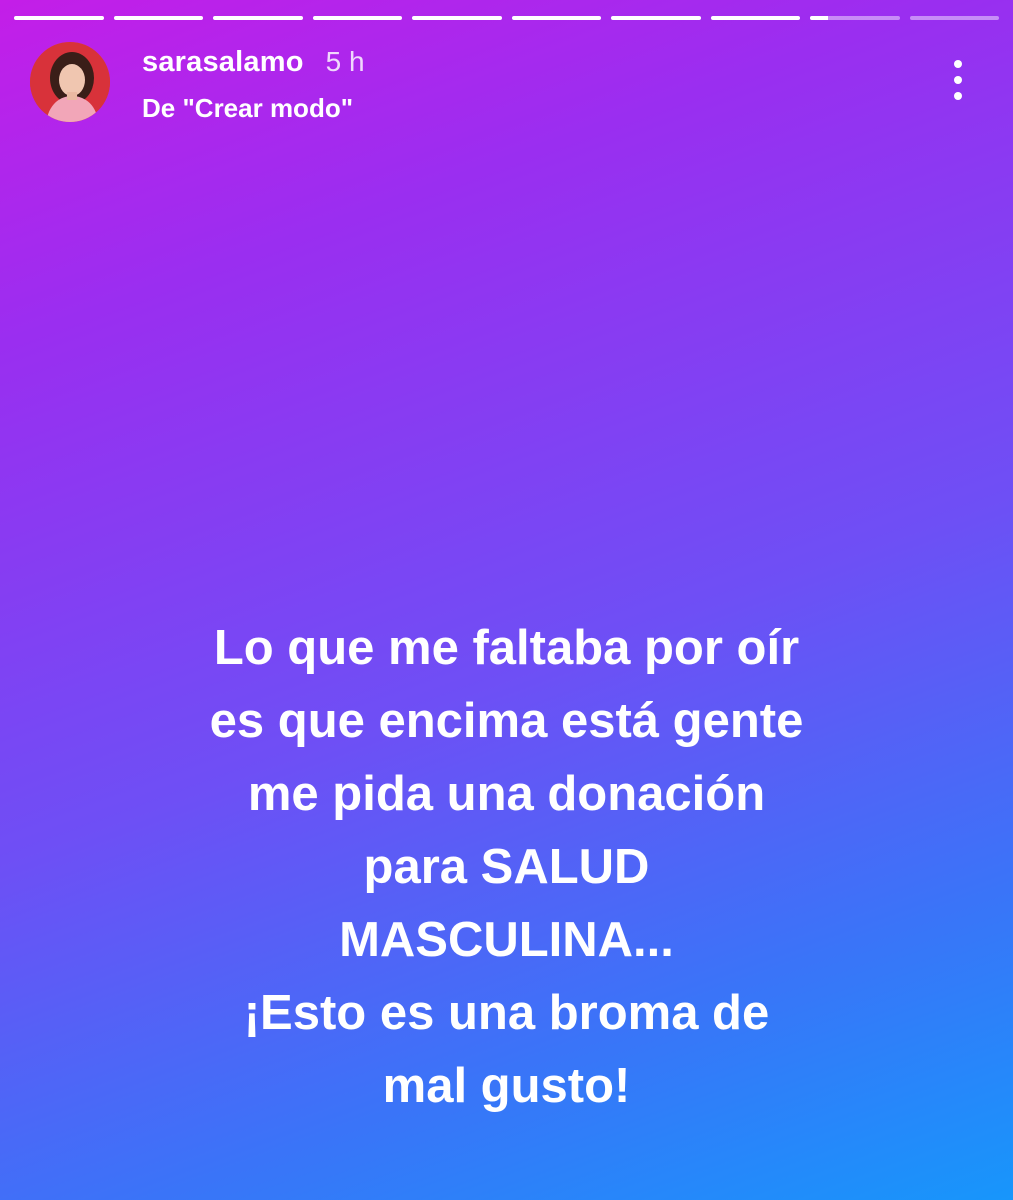 Image resolution: width=1013 pixels, height=1200 pixels. What do you see at coordinates (345, 61) in the screenshot?
I see `post-time: 5 h` at bounding box center [345, 61].